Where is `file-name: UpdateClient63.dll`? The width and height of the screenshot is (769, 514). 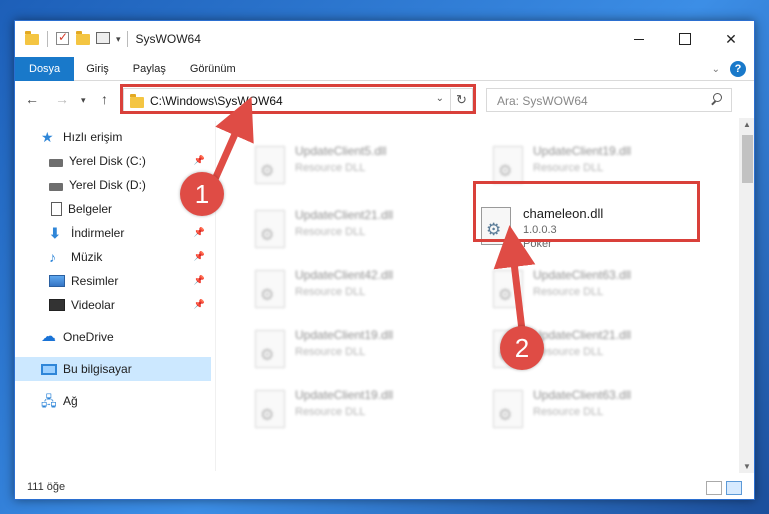 file-name: UpdateClient63.dll is located at coordinates (582, 275).